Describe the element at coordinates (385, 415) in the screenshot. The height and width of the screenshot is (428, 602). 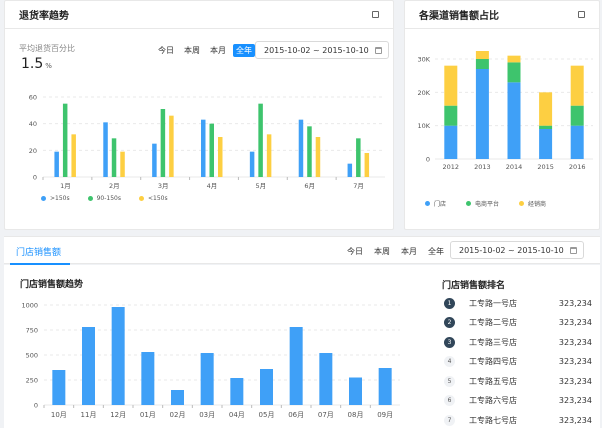
I see `x-tick-label: 09月` at that location.